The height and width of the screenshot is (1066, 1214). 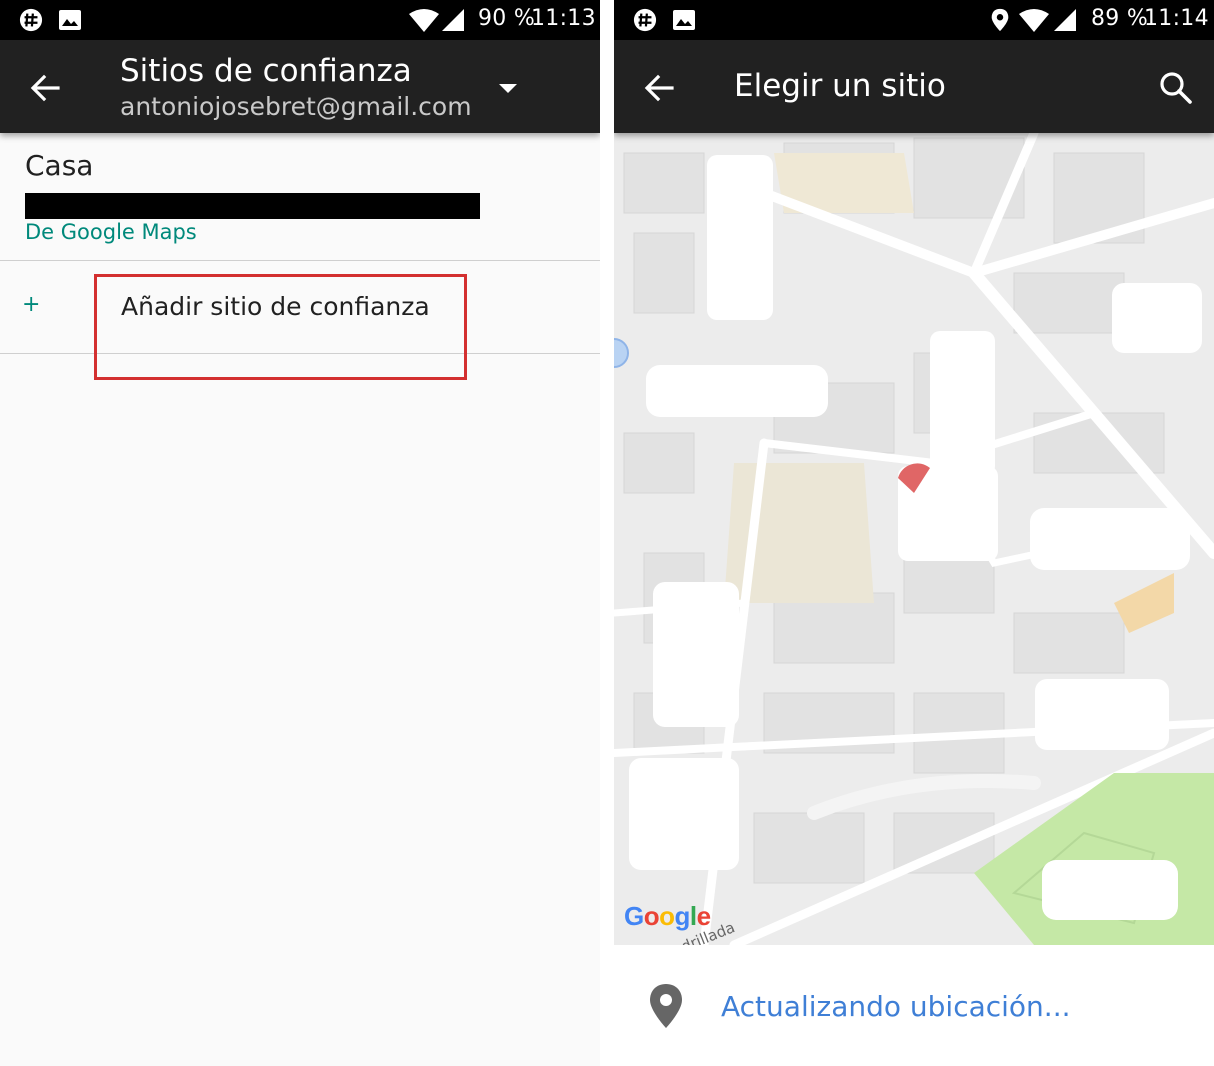 I want to click on app-bar: Elegir un sitio, so click(x=914, y=86).